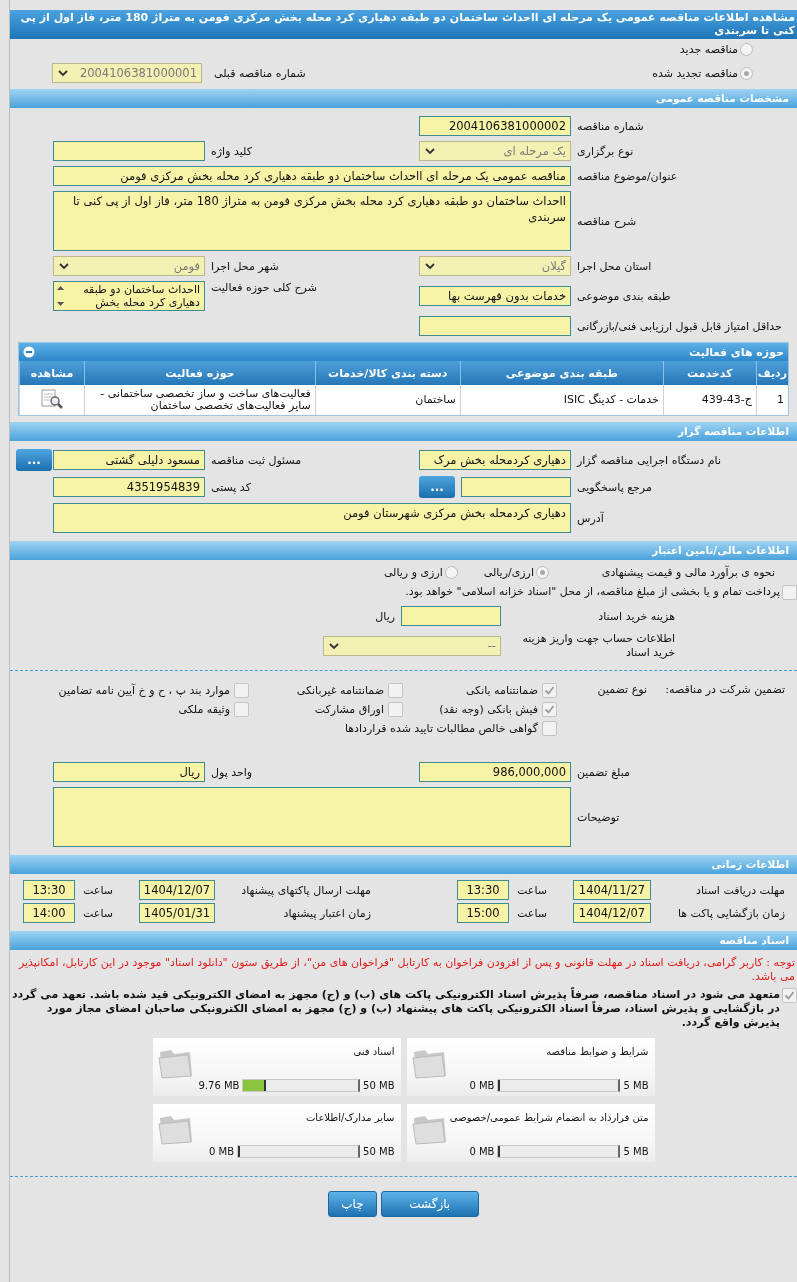 The width and height of the screenshot is (797, 1282). What do you see at coordinates (495, 460) in the screenshot?
I see `text-field: دهیاری کردمحله بخش مرک` at bounding box center [495, 460].